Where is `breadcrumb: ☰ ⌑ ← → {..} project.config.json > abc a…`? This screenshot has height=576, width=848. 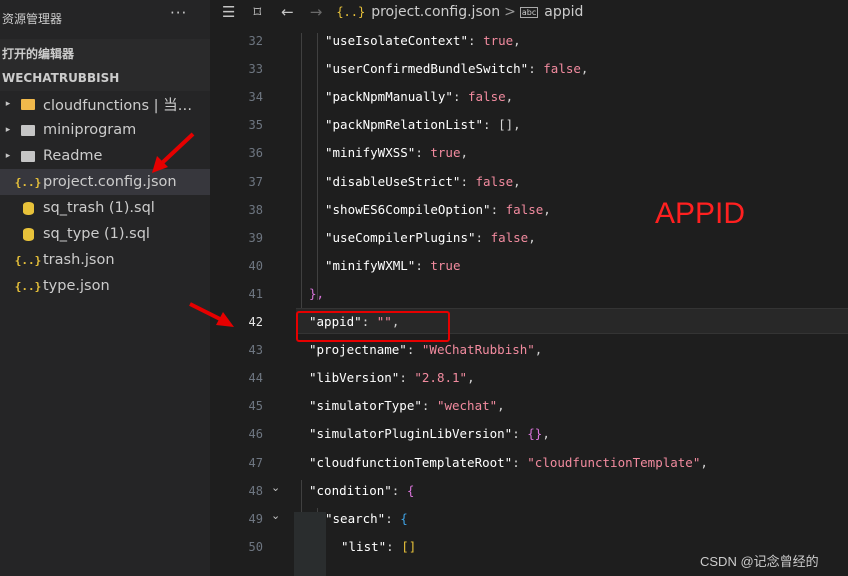
breadcrumb: ☰ ⌑ ← → {..} project.config.json > abc a… is located at coordinates (529, 12).